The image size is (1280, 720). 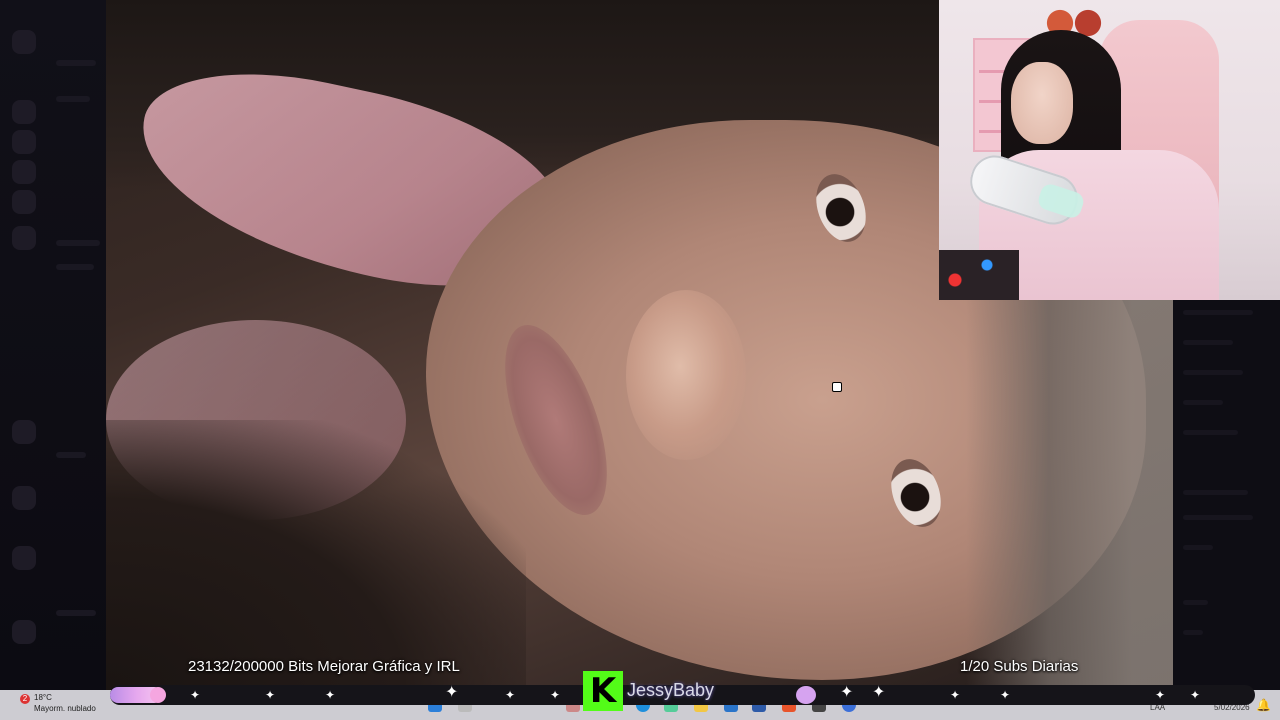 What do you see at coordinates (1263, 705) in the screenshot?
I see `notification-bell-icon: 🔔` at bounding box center [1263, 705].